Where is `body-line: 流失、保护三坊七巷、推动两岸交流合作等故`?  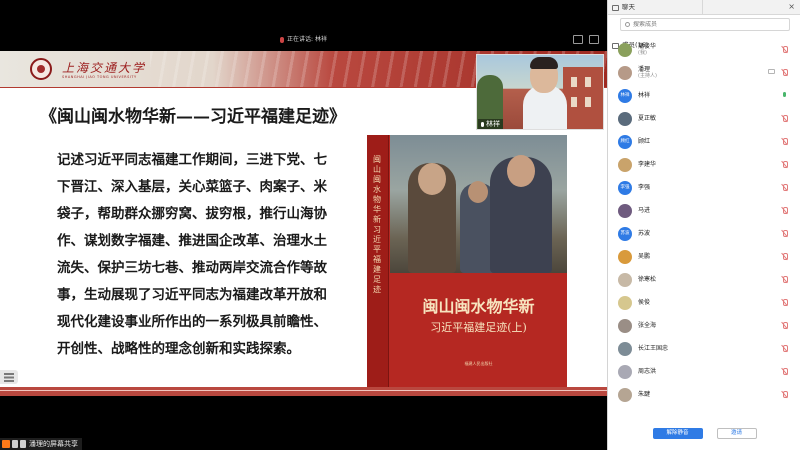
body-line: 流失、保护三坊七巷、推动两岸交流合作等故 is located at coordinates (192, 268).